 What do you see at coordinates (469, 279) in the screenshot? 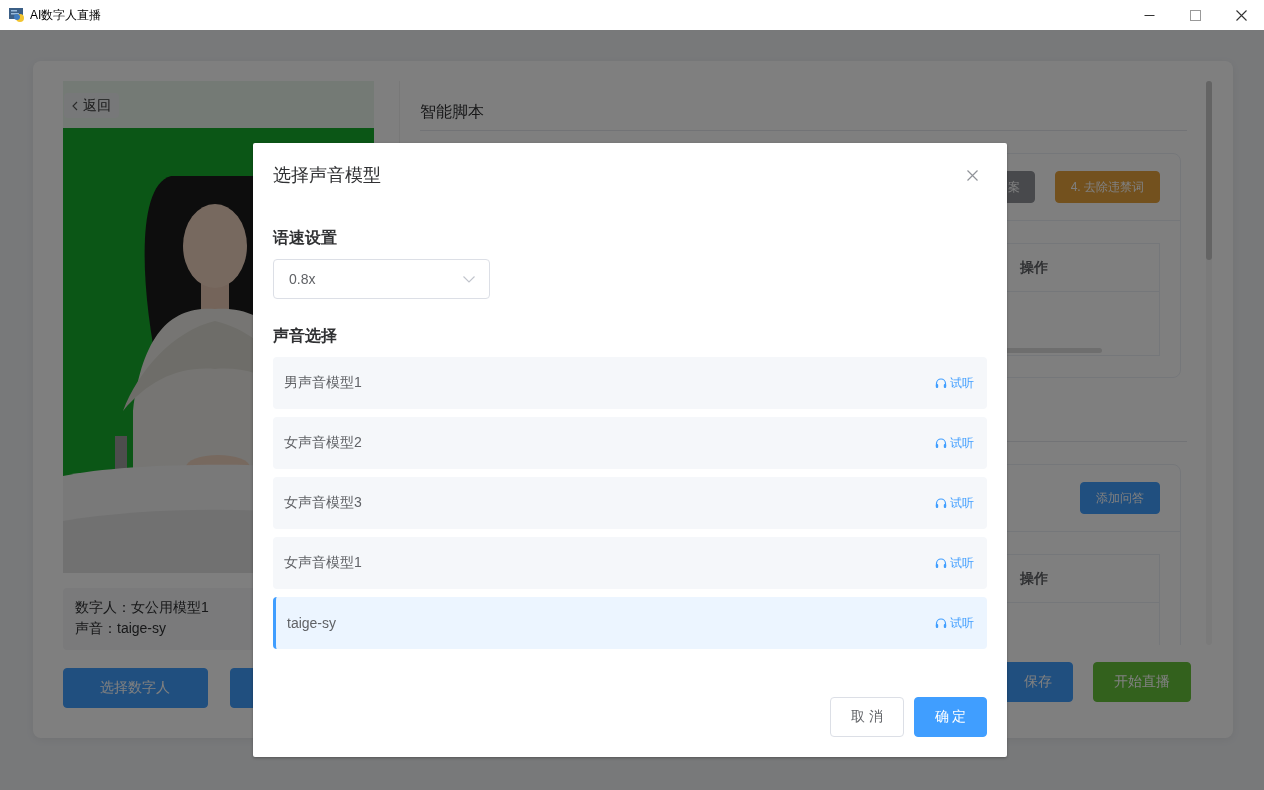
I see `chevron-down-icon` at bounding box center [469, 279].